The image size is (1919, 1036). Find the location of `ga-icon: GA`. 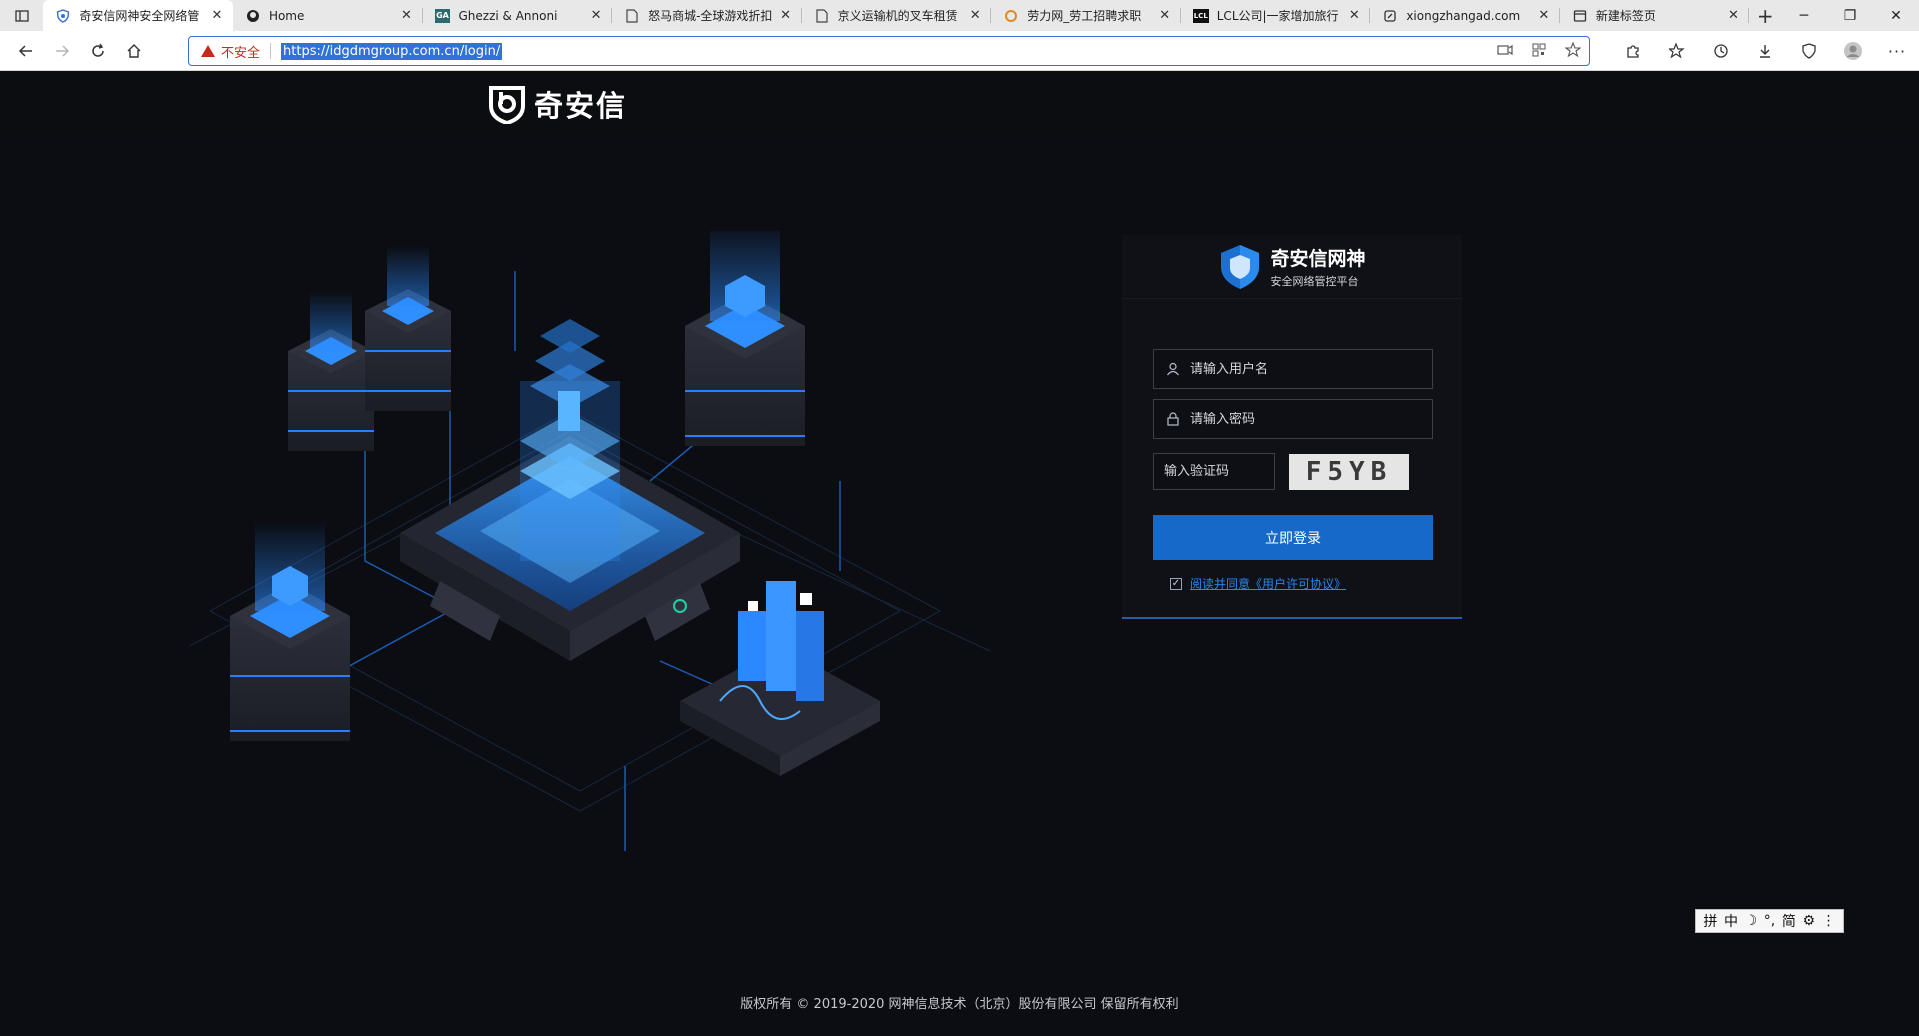

ga-icon: GA is located at coordinates (443, 16).